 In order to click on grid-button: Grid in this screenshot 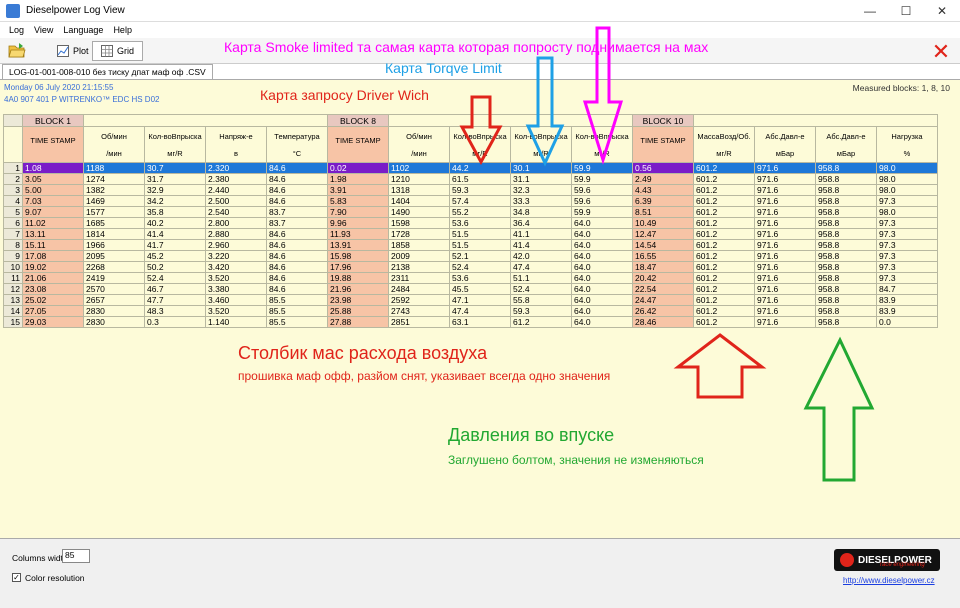, I will do `click(118, 51)`.